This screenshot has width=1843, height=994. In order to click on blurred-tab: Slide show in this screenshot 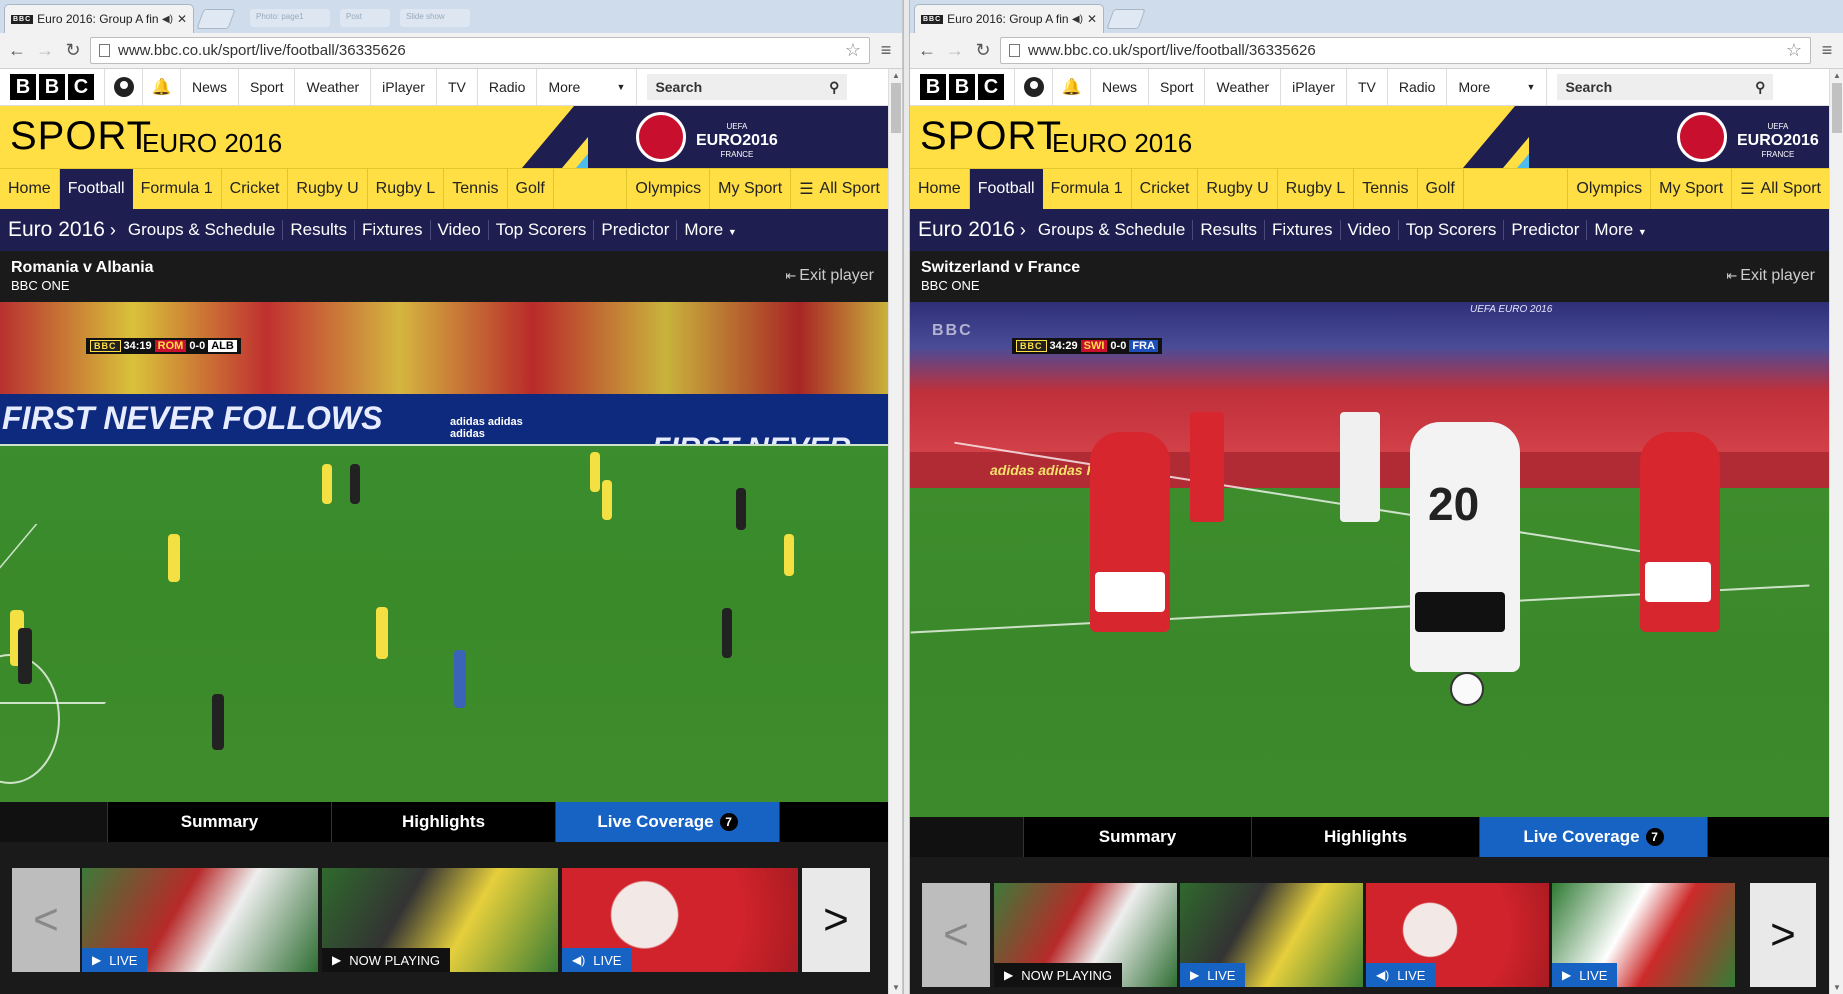, I will do `click(435, 18)`.